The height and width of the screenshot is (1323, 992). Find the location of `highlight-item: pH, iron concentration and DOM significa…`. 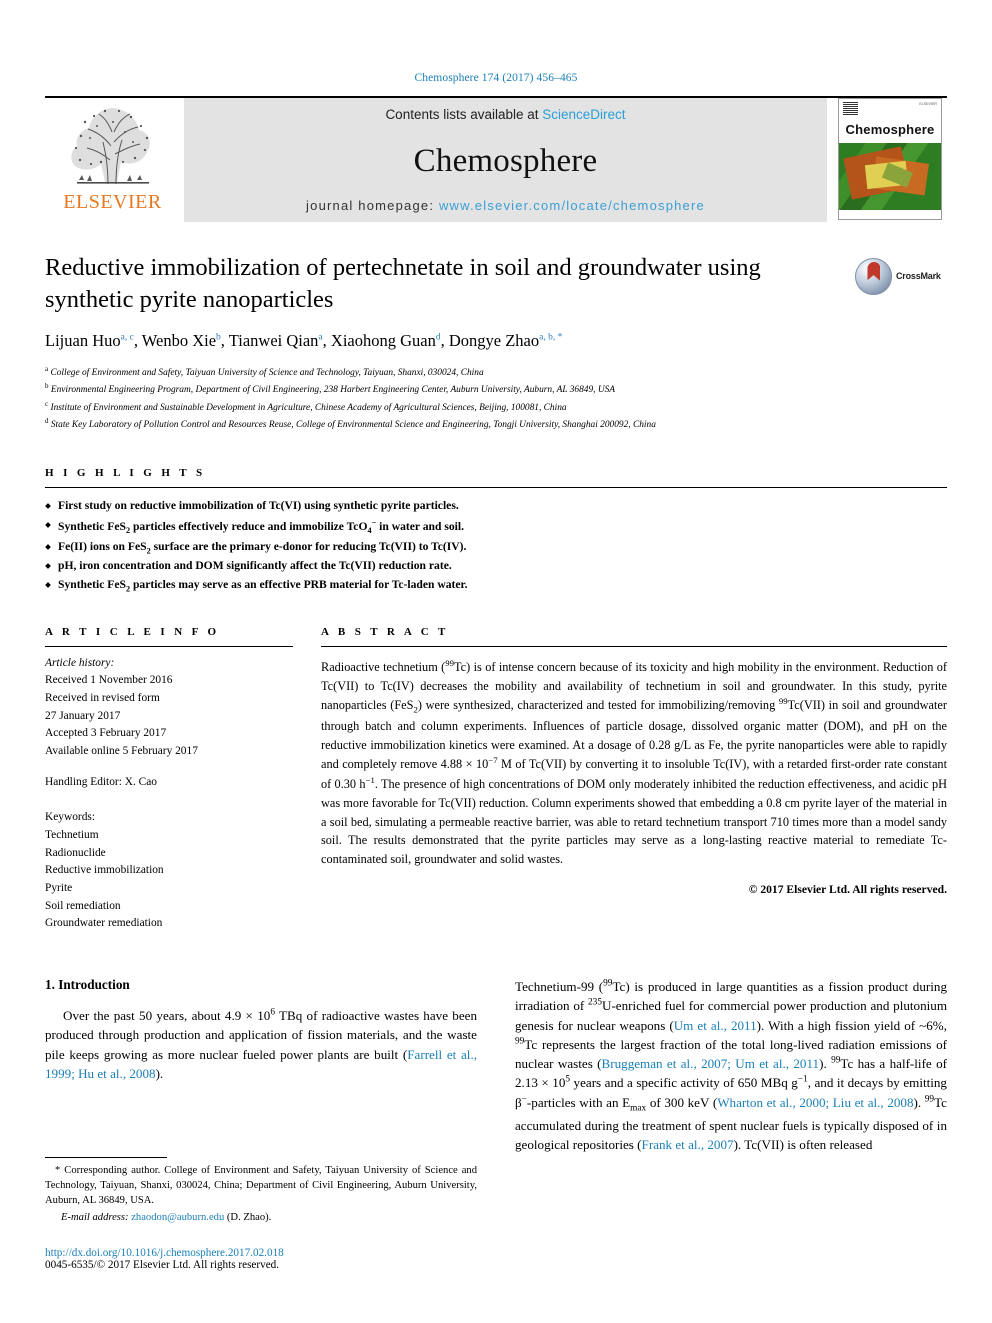

highlight-item: pH, iron concentration and DOM significa… is located at coordinates (496, 566).